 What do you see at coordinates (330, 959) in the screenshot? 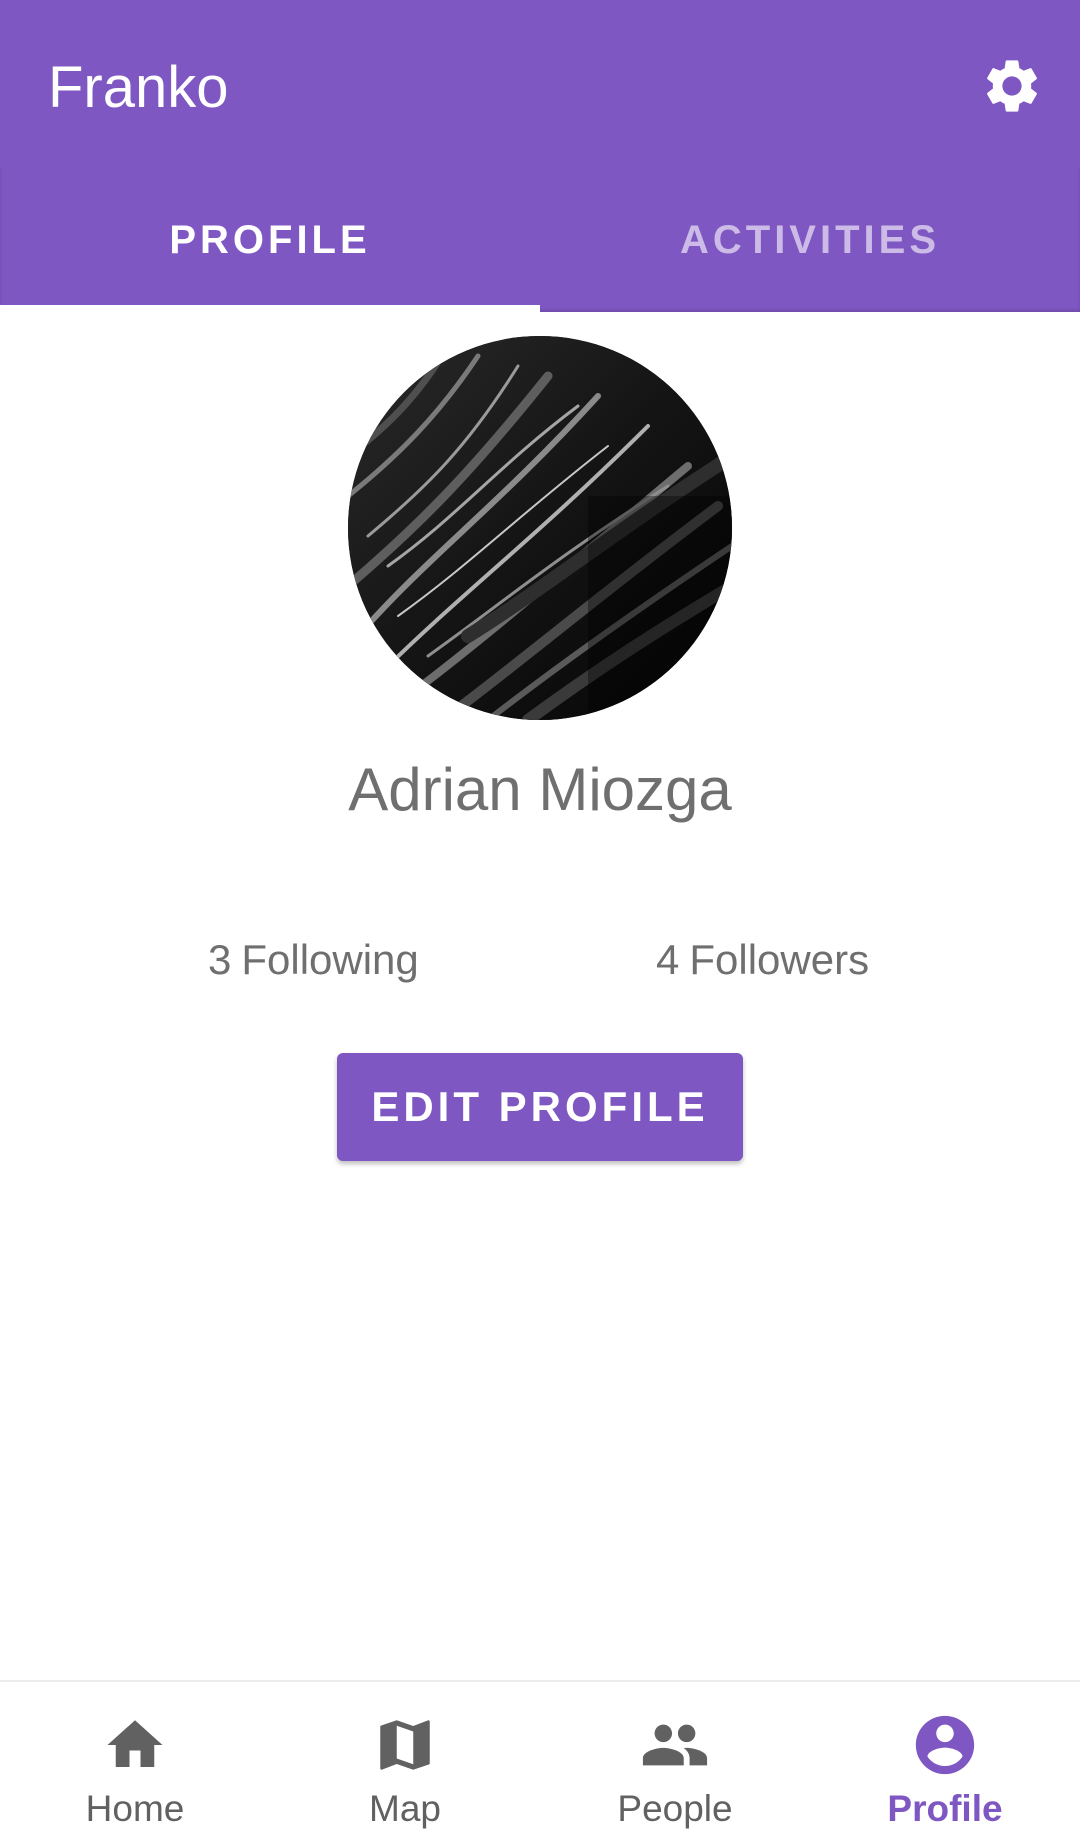
I see `following-label: Following` at bounding box center [330, 959].